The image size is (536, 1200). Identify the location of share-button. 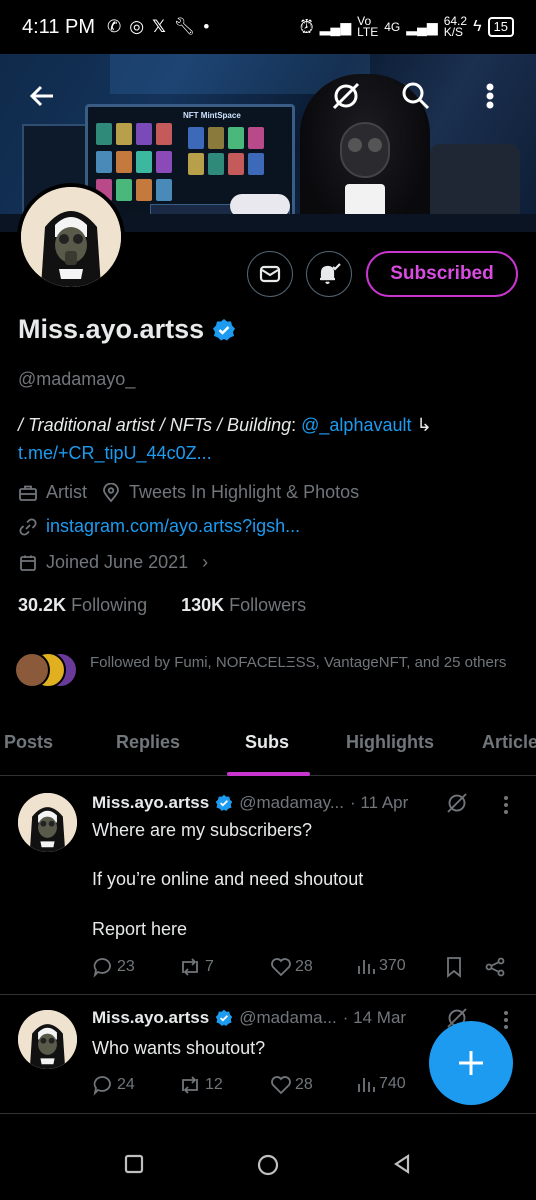
(495, 967).